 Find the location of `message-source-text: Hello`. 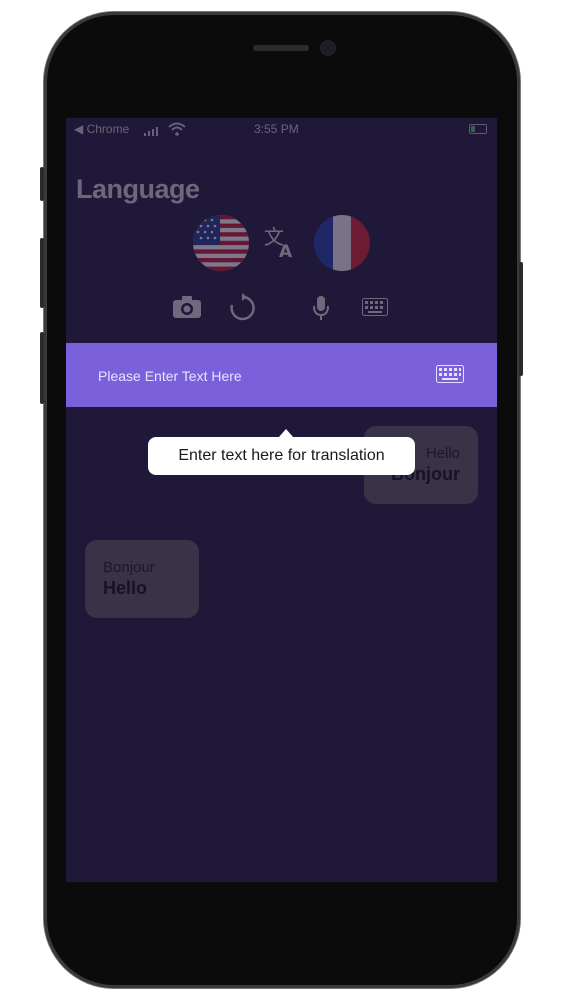

message-source-text: Hello is located at coordinates (442, 453).